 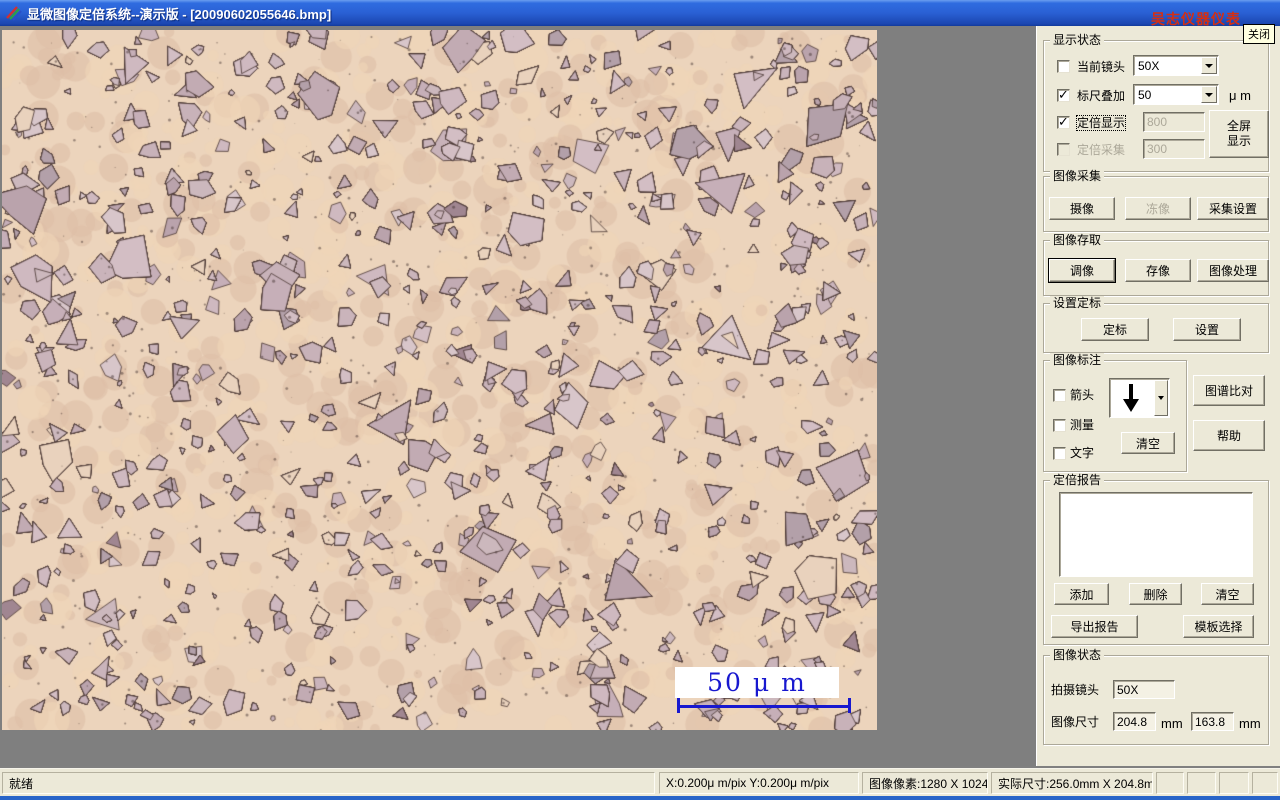 I want to click on scale-bar-label-box: 50 μ m, so click(x=757, y=682).